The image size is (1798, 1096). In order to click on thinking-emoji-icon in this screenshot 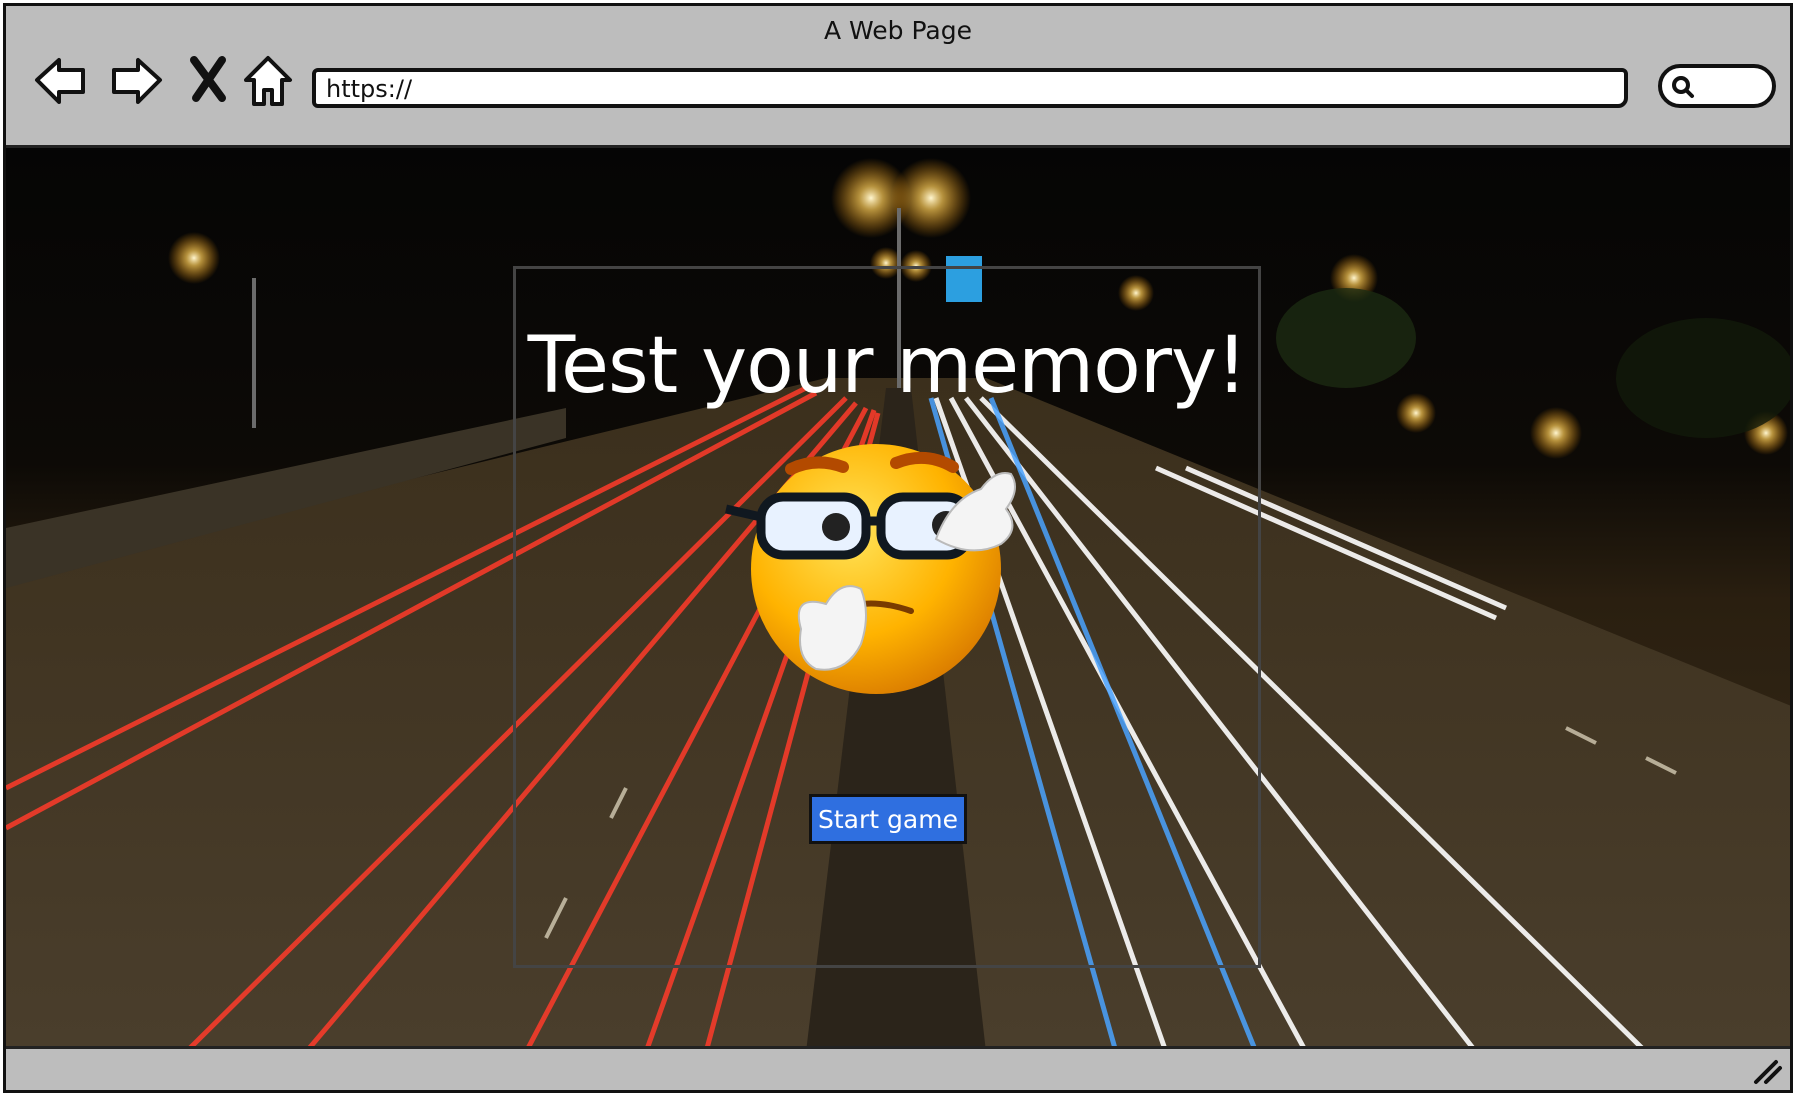, I will do `click(870, 569)`.